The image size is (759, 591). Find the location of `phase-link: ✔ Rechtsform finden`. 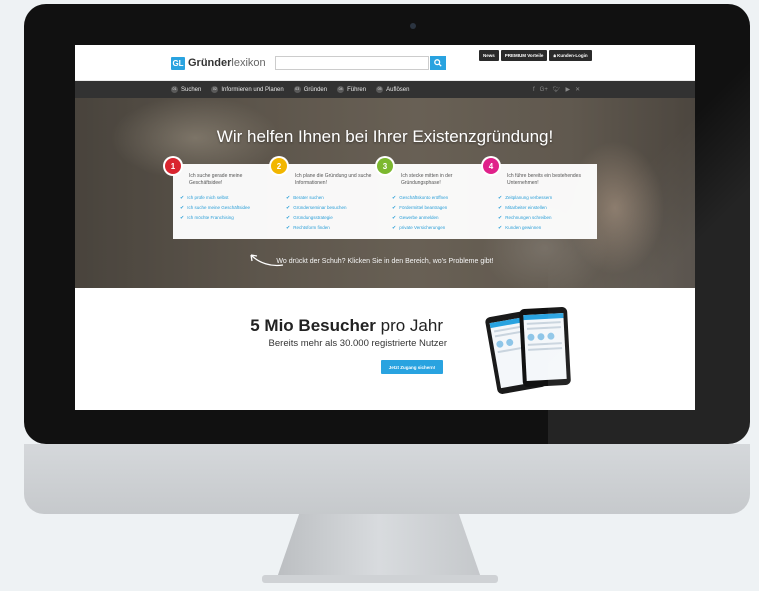

phase-link: ✔ Rechtsform finden is located at coordinates (333, 228).